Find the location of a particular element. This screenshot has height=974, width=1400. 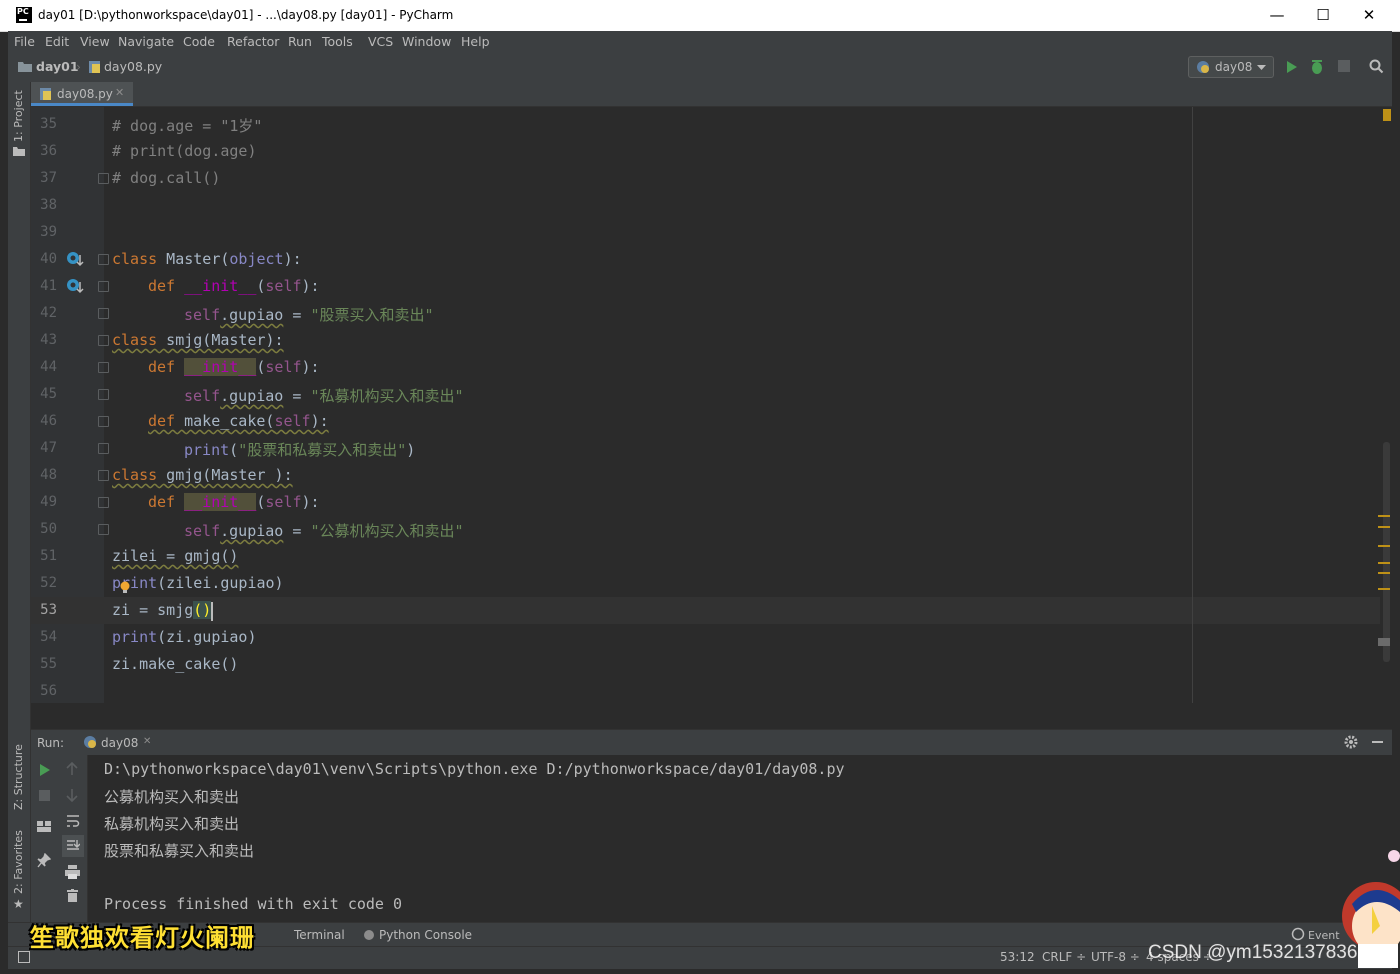

scrollbar-thumb is located at coordinates (1386, 552).